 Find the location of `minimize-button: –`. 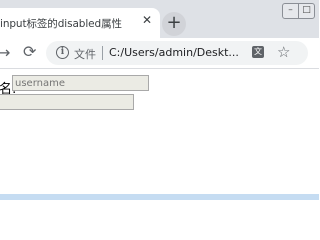

minimize-button: – is located at coordinates (291, 11).